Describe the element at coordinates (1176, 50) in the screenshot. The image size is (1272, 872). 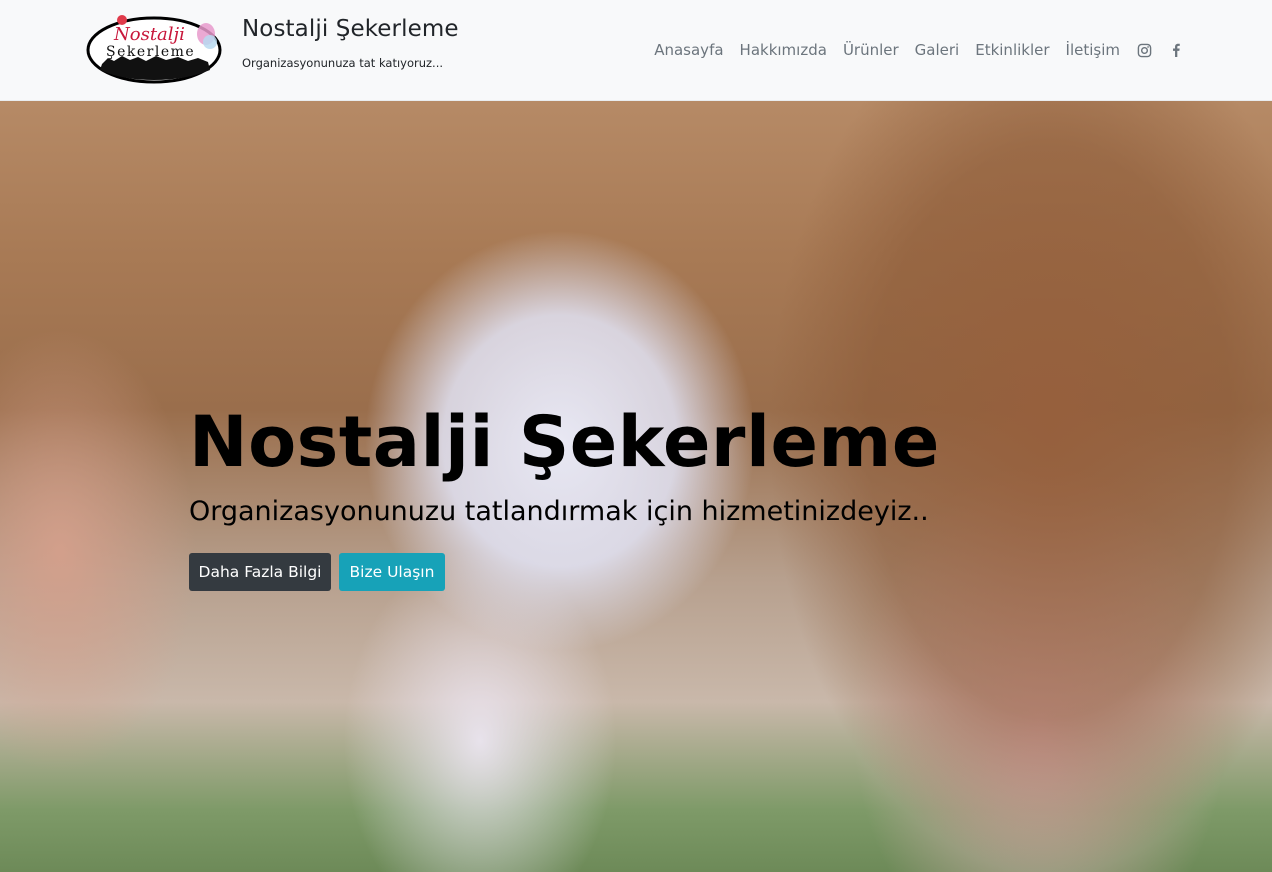
I see `facebook-icon` at that location.